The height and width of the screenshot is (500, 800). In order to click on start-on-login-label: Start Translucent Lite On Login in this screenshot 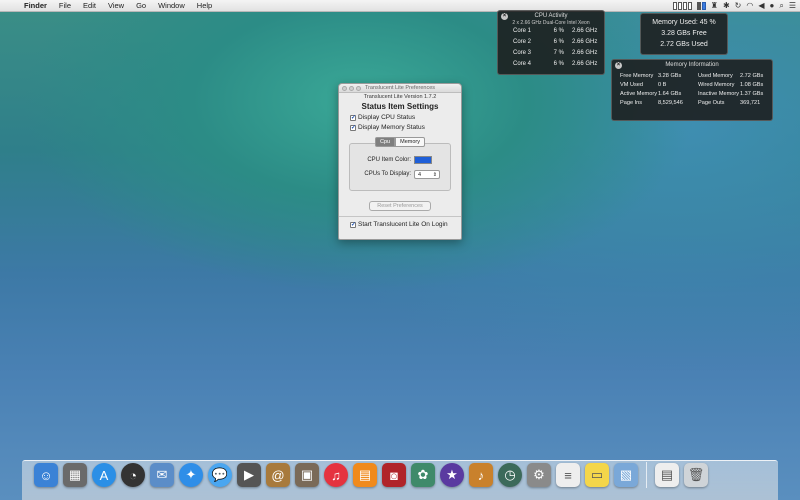, I will do `click(403, 224)`.